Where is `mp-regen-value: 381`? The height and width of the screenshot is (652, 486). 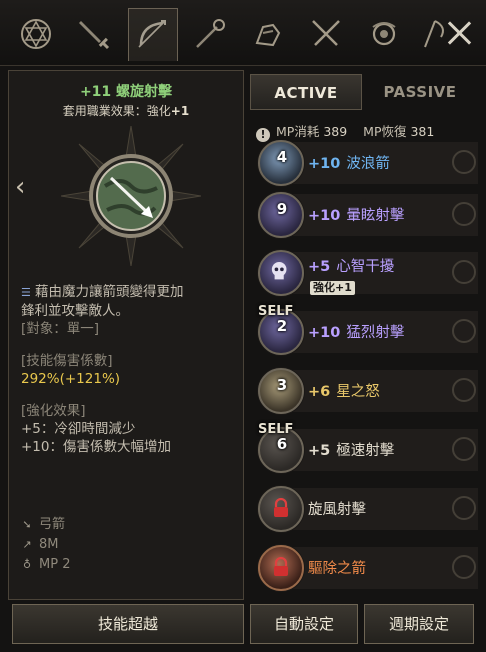
mp-regen-value: 381 is located at coordinates (422, 131).